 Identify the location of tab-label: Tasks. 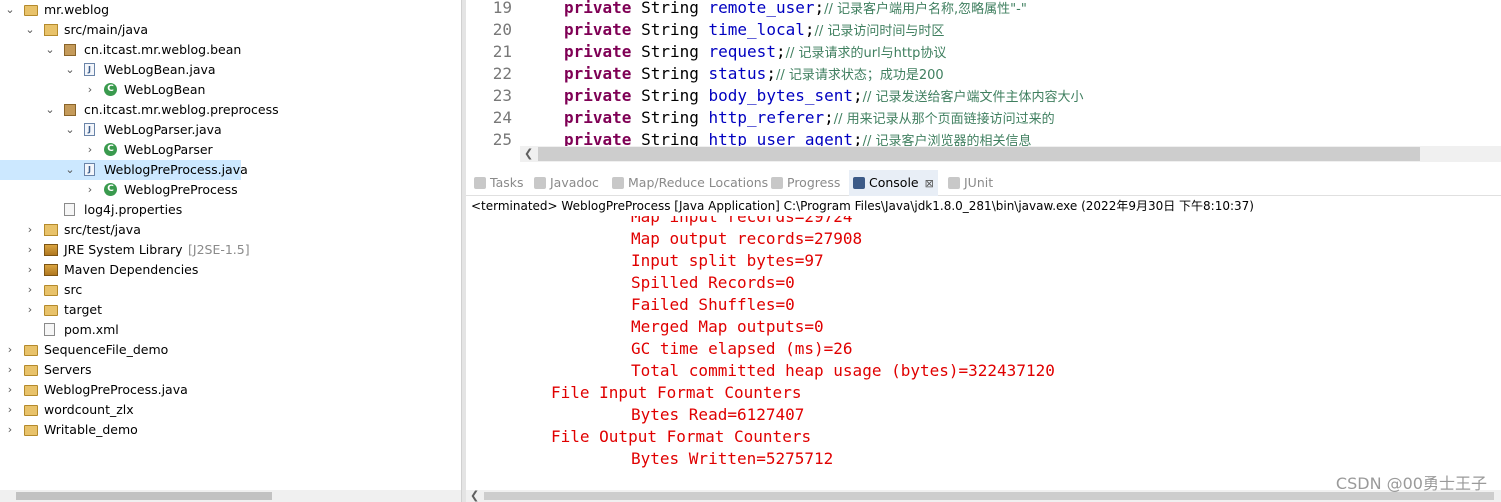
(507, 182).